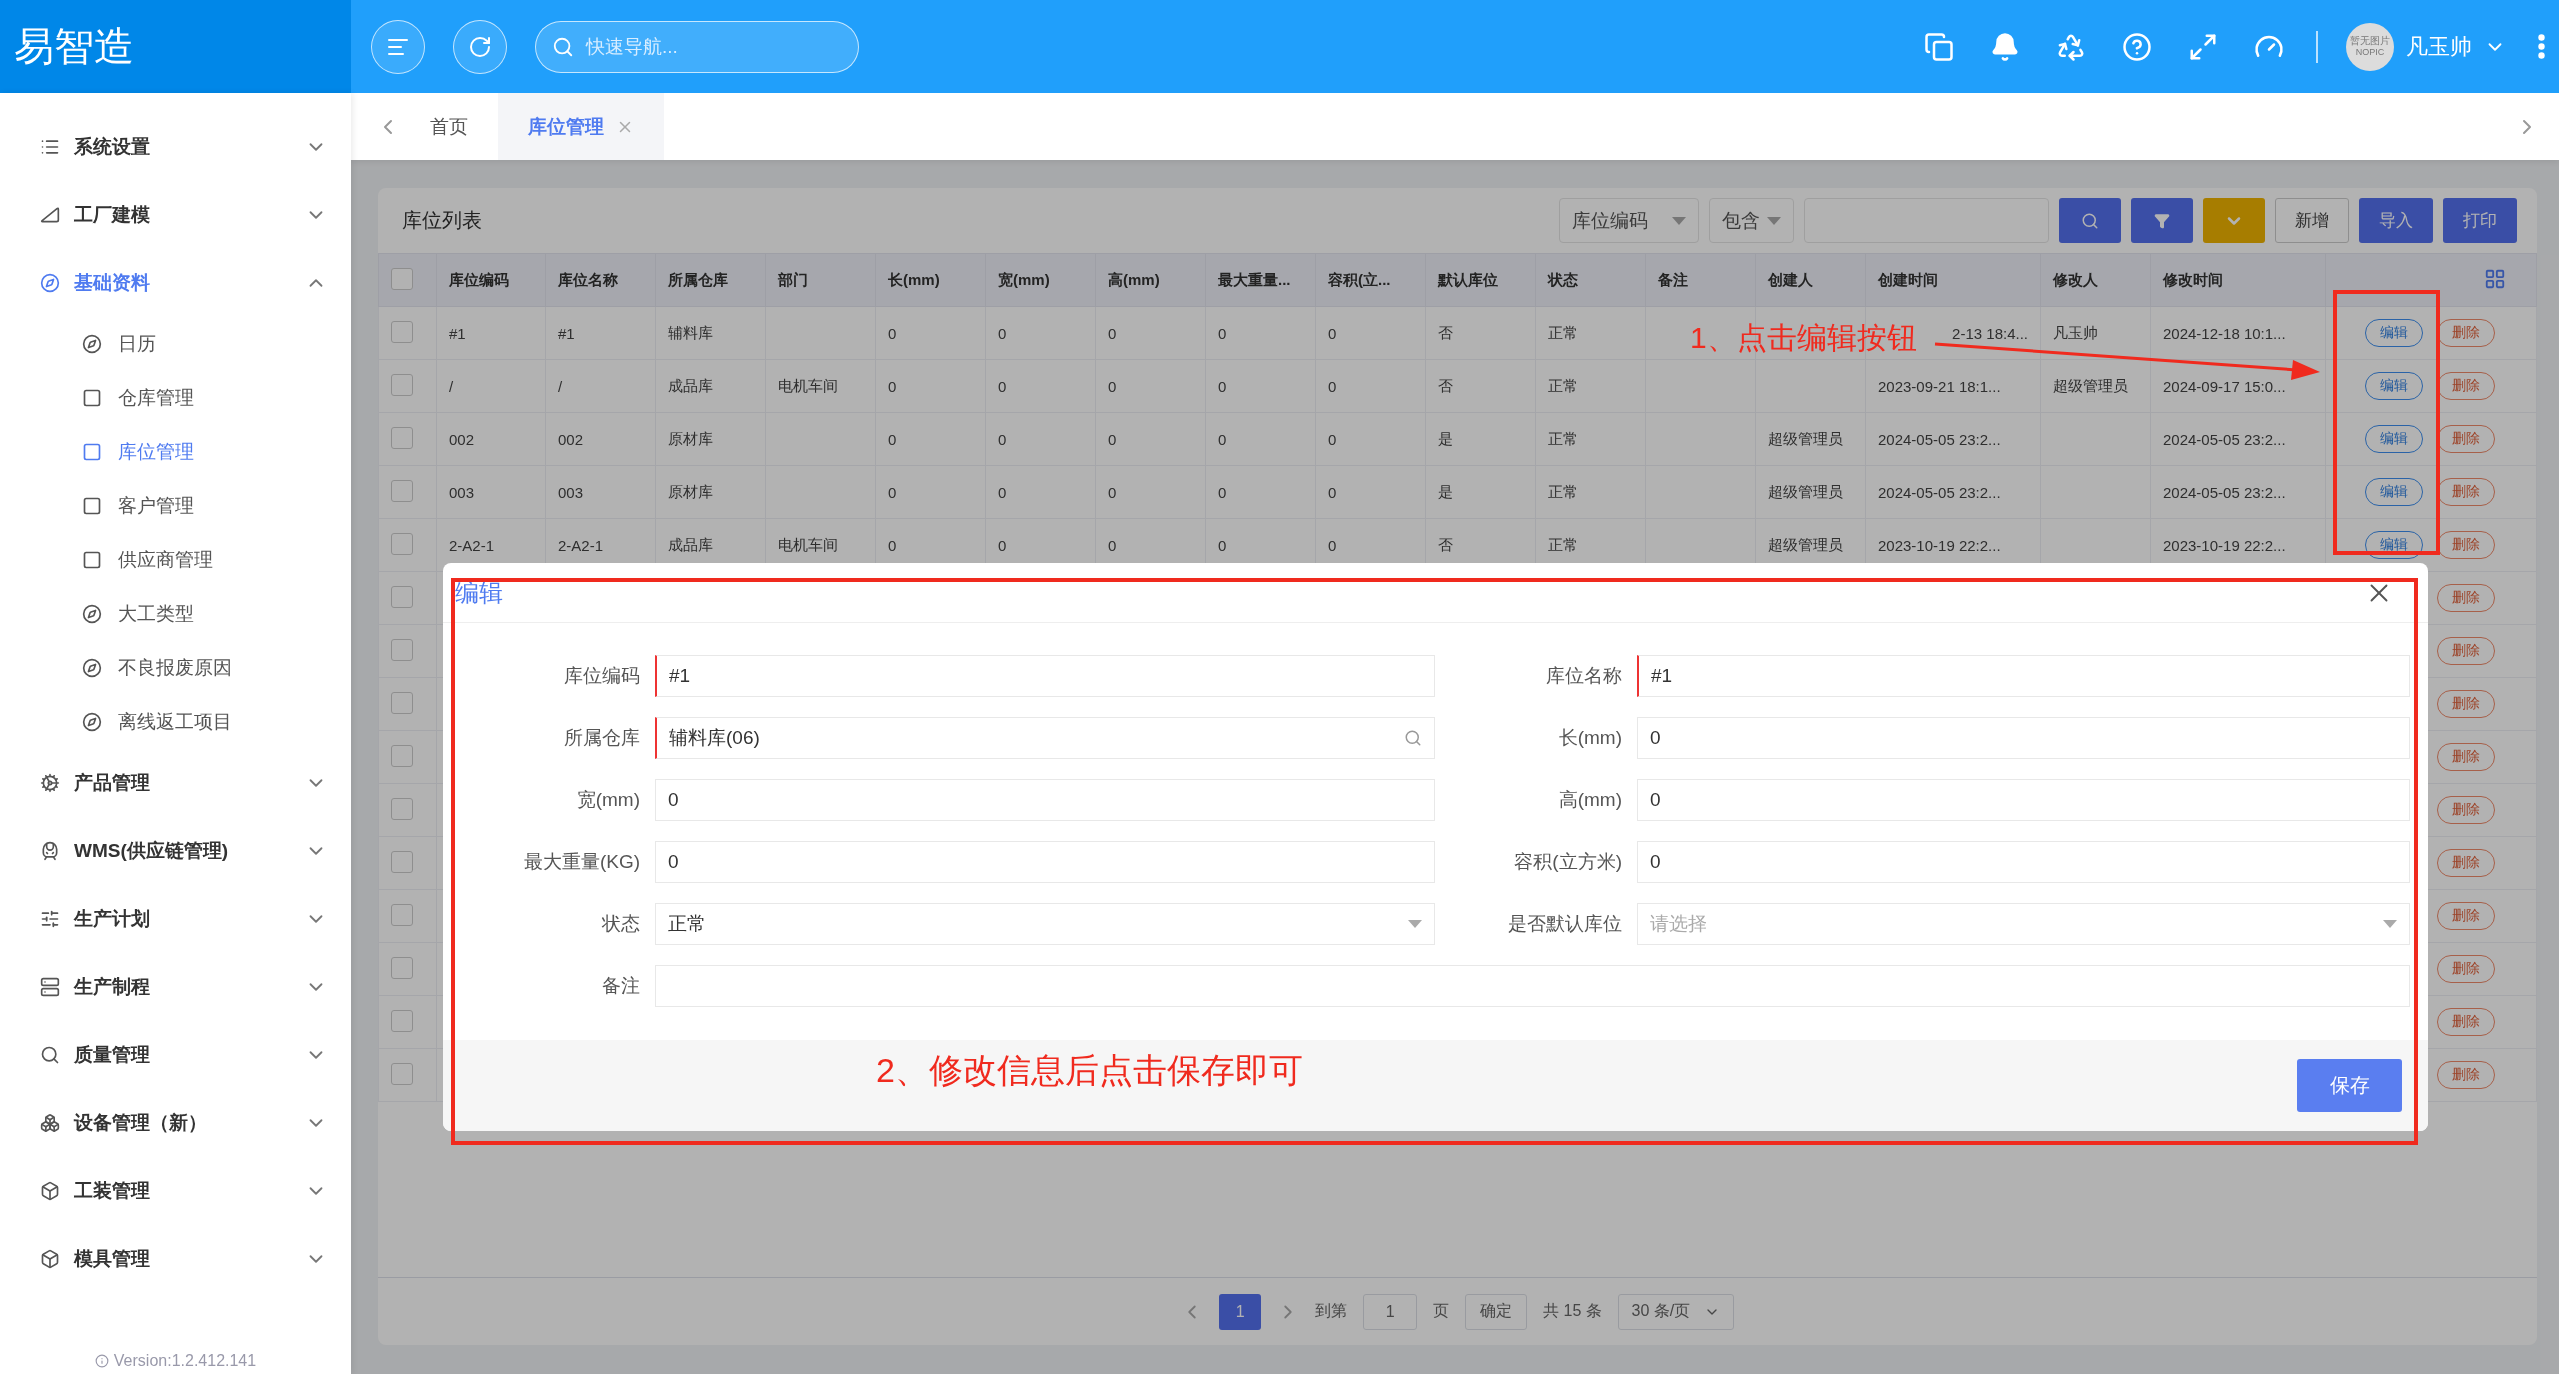 Image resolution: width=2559 pixels, height=1374 pixels. Describe the element at coordinates (581, 126) in the screenshot. I see `tab: 库位管理` at that location.